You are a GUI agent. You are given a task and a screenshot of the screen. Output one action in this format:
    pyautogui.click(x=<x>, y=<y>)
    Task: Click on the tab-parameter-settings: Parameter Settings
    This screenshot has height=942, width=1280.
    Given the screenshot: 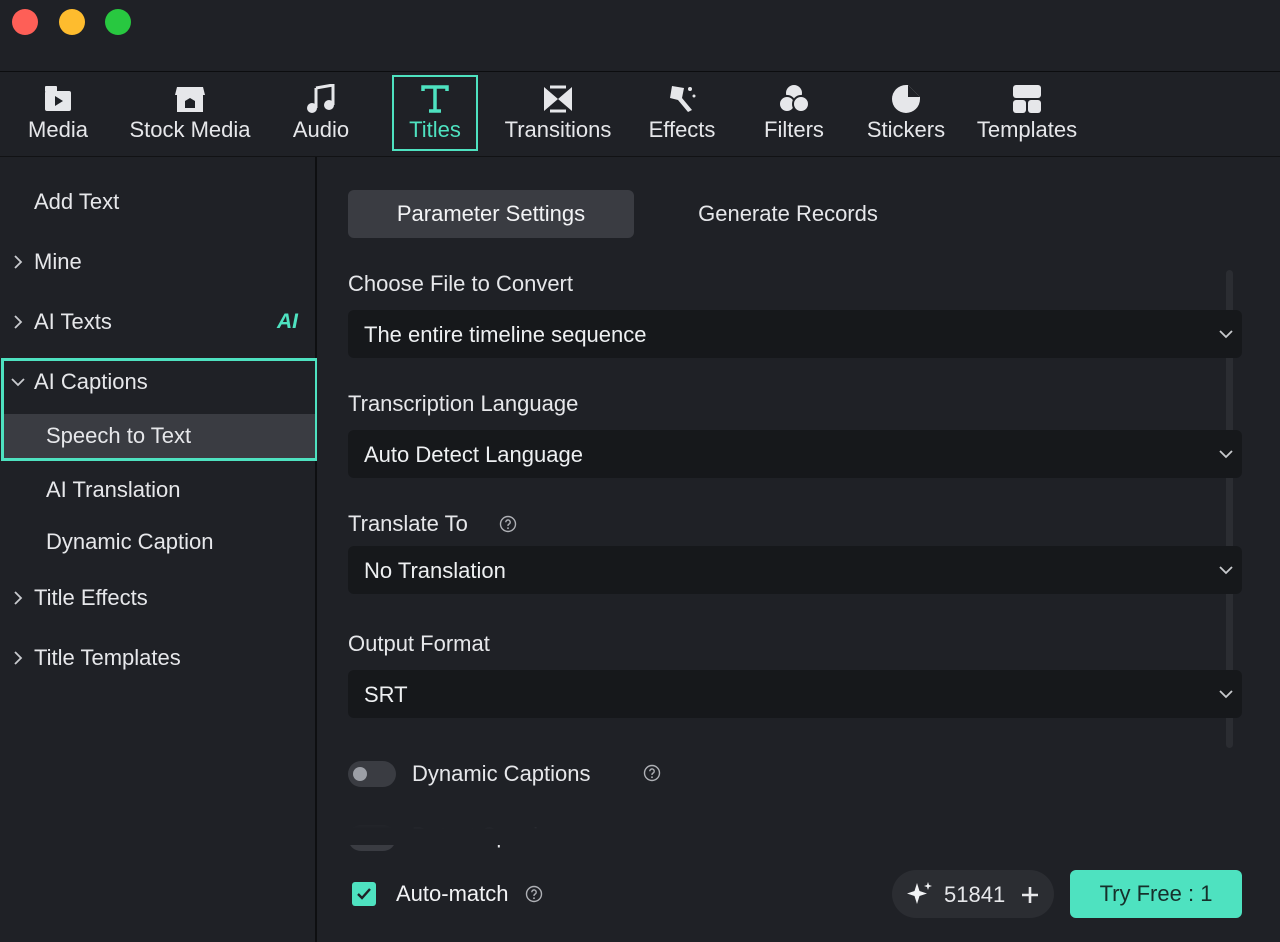 What is the action you would take?
    pyautogui.click(x=491, y=214)
    